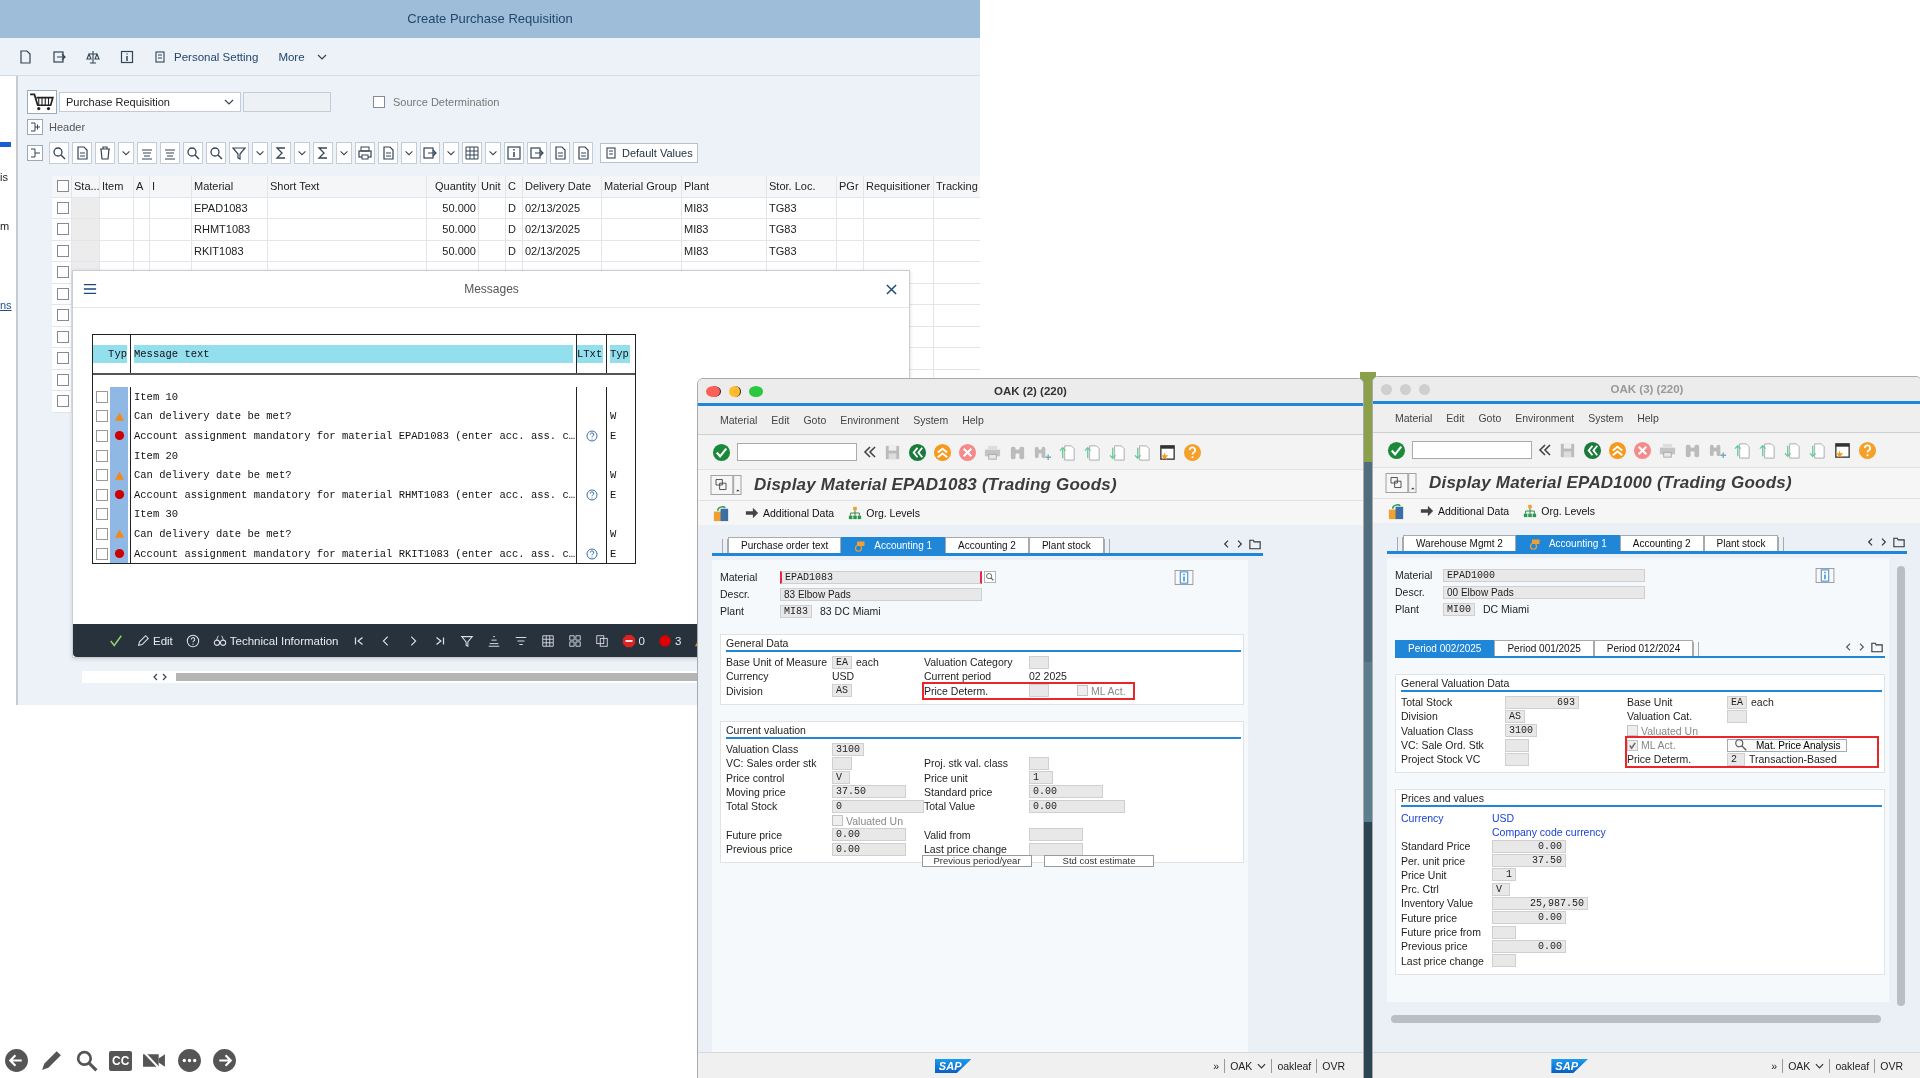 The image size is (1920, 1078). I want to click on column-header: Material Group, so click(642, 186).